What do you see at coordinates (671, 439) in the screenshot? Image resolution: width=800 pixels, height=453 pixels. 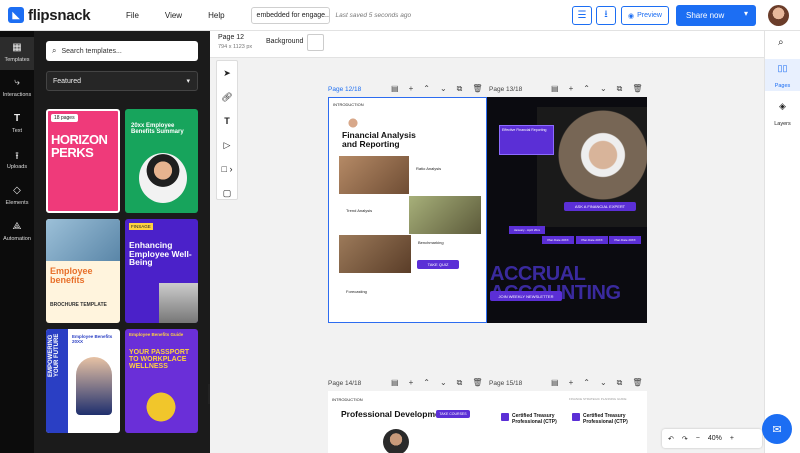 I see `undo-icon: ↶` at bounding box center [671, 439].